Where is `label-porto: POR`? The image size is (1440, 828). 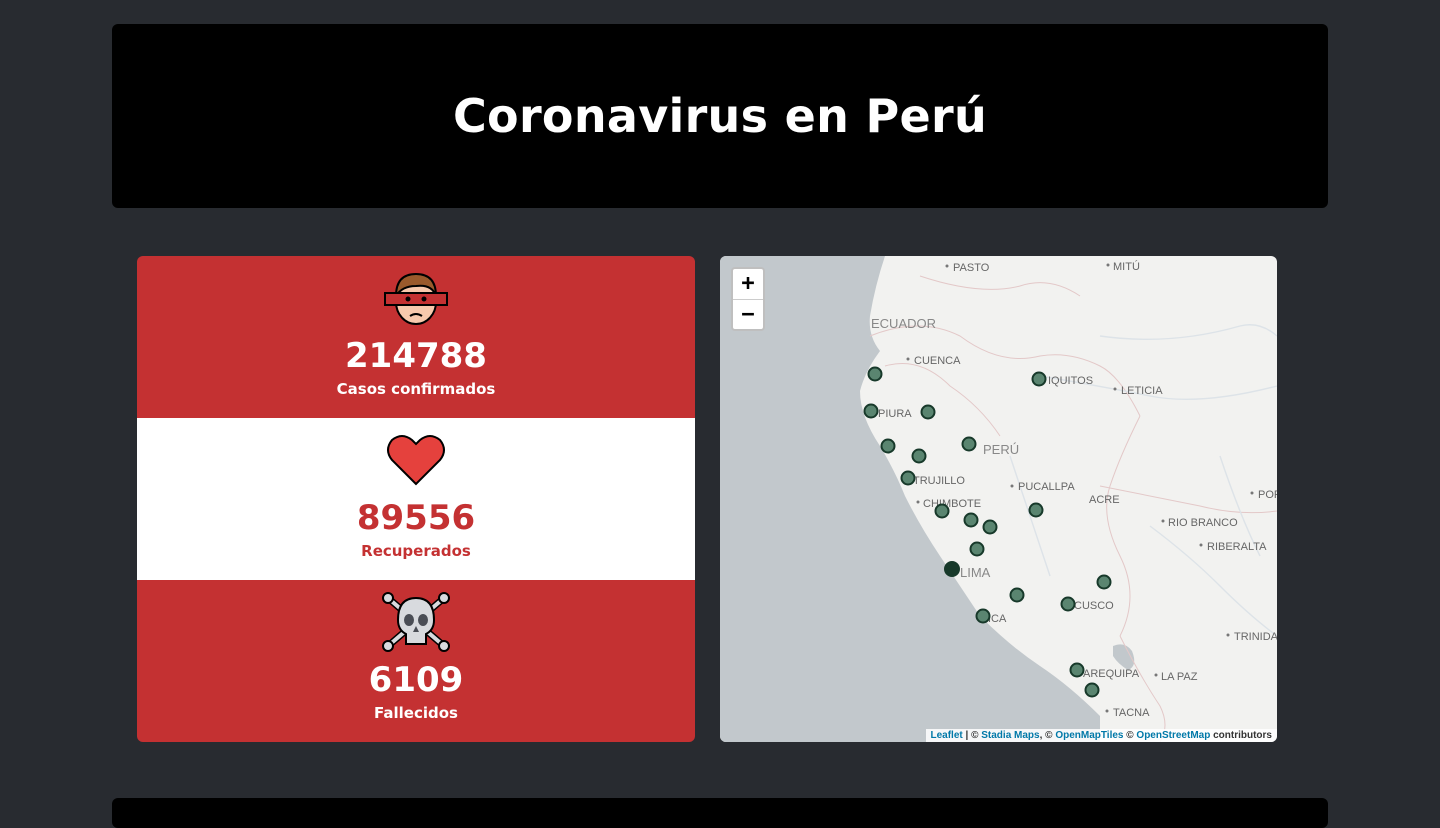 label-porto: POR is located at coordinates (1267, 495).